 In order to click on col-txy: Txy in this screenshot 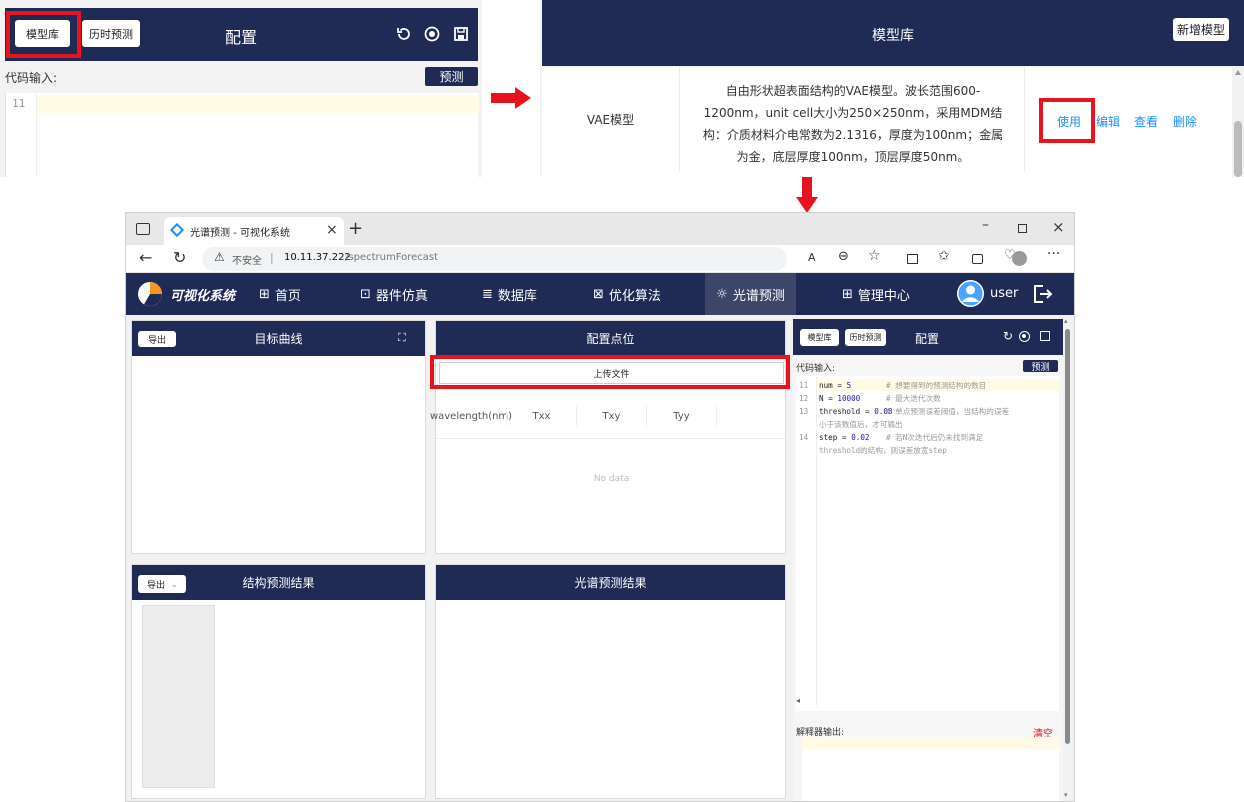, I will do `click(611, 416)`.